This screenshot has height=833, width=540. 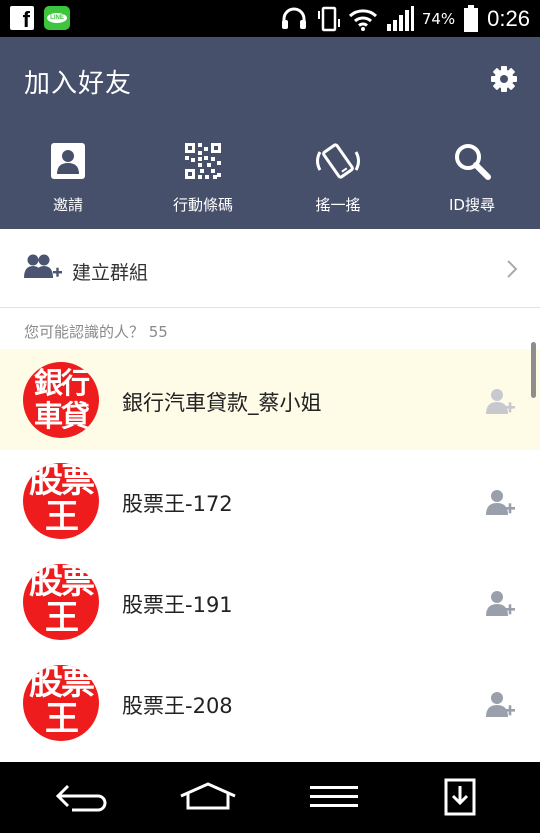 I want to click on wifi-icon, so click(x=362, y=19).